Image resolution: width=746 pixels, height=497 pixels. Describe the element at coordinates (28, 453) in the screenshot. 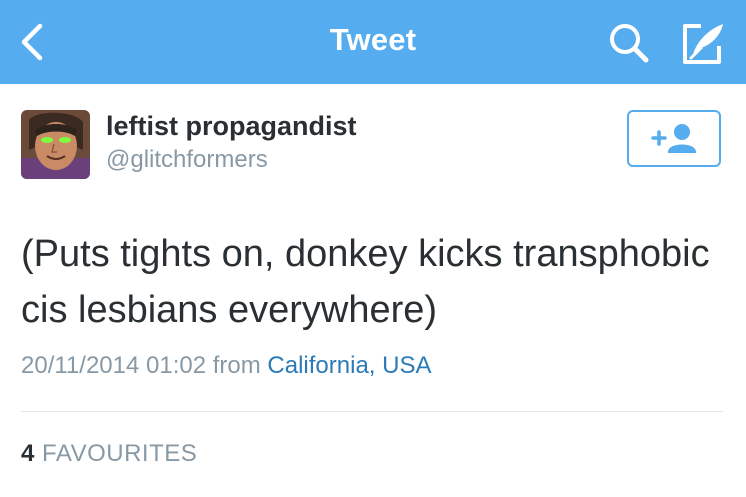

I see `favourites-count: 4` at that location.